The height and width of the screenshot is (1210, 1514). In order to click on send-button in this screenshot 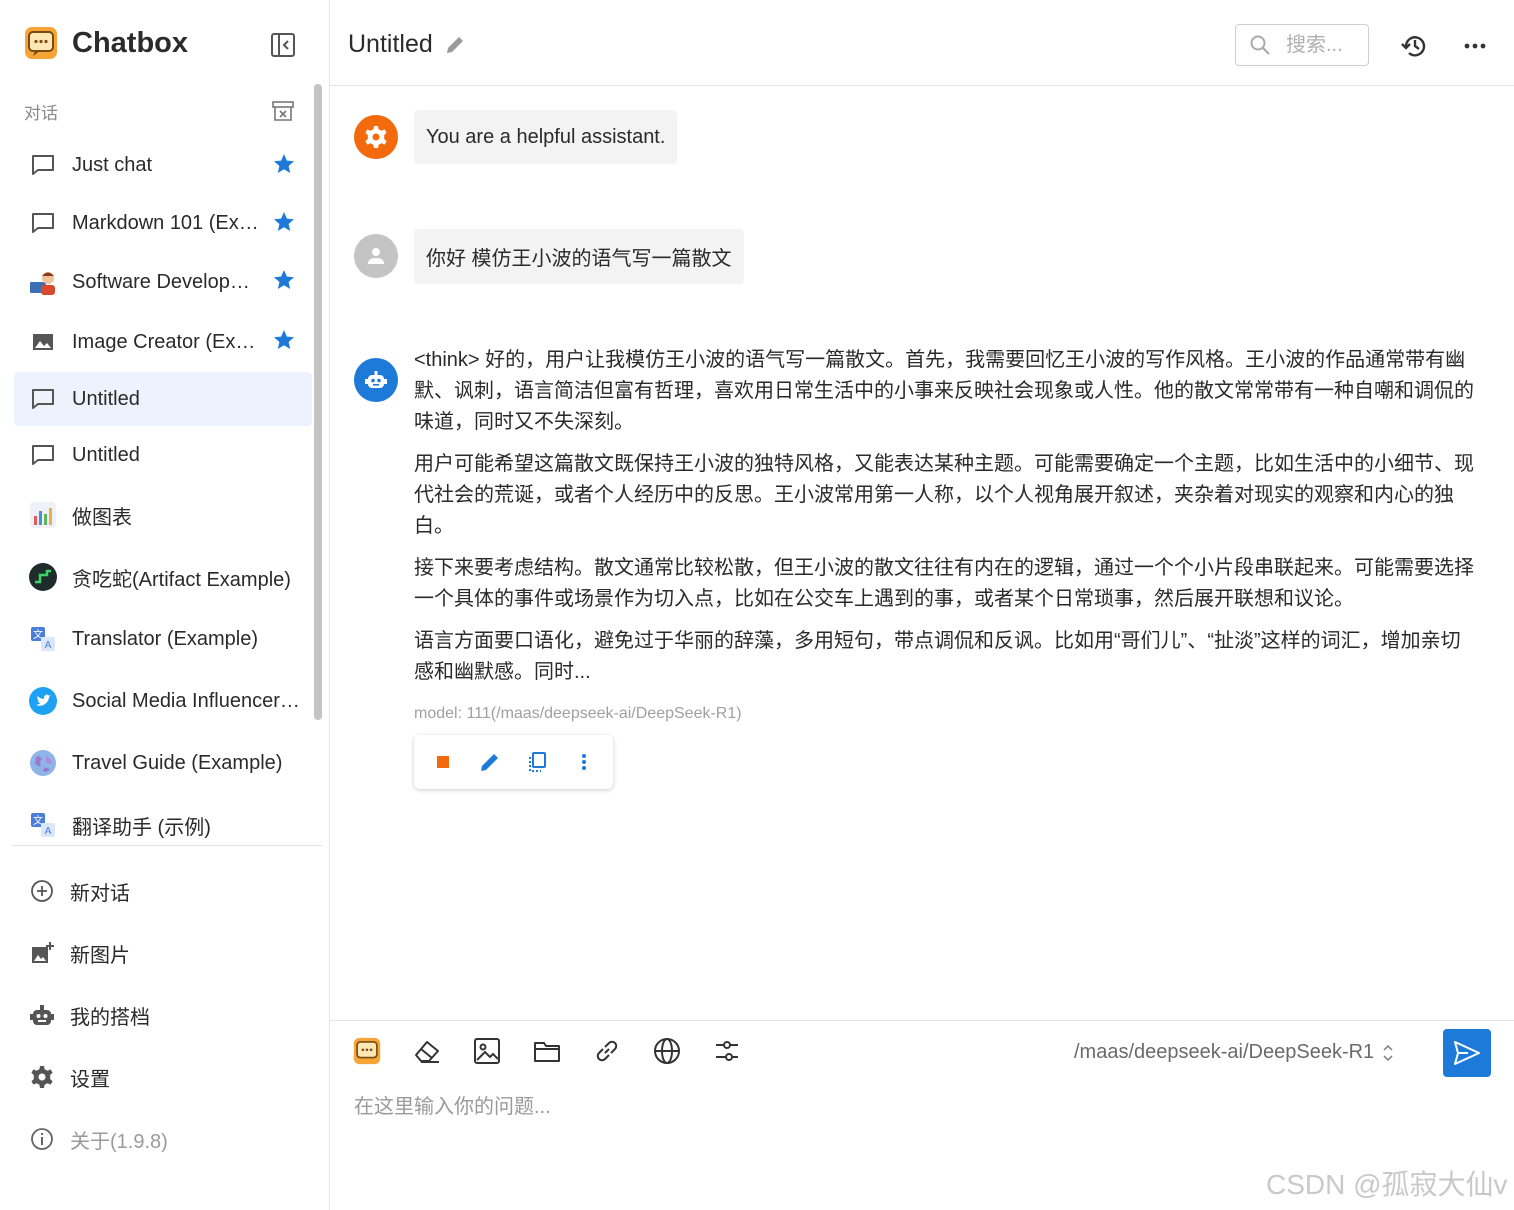, I will do `click(1467, 1053)`.